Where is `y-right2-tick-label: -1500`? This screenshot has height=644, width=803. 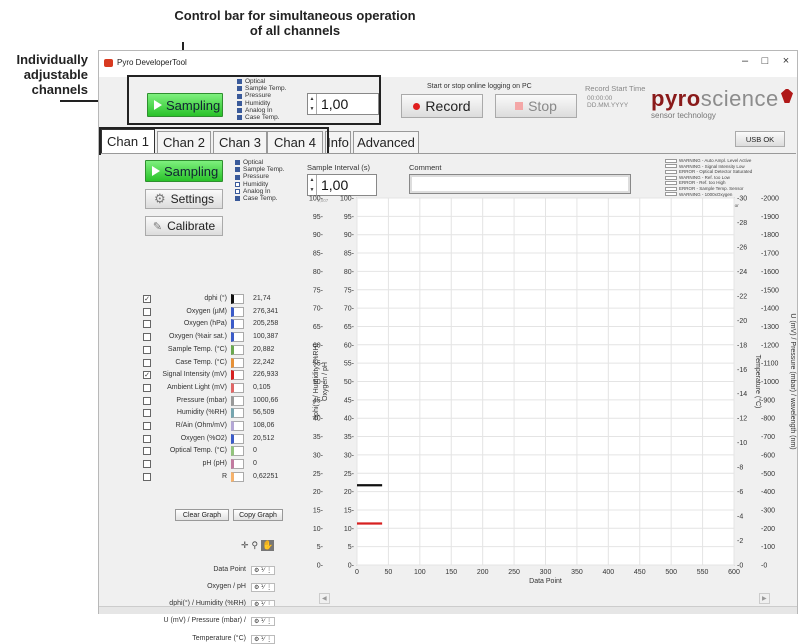
y-right2-tick-label: -1500 is located at coordinates (770, 290).